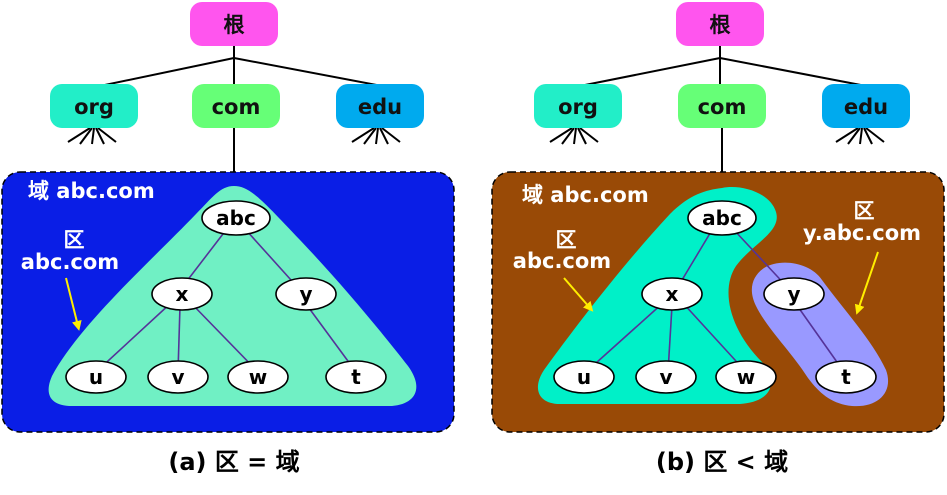 Image resolution: width=947 pixels, height=495 pixels. I want to click on panel-a-node-v-label: v, so click(177, 377).